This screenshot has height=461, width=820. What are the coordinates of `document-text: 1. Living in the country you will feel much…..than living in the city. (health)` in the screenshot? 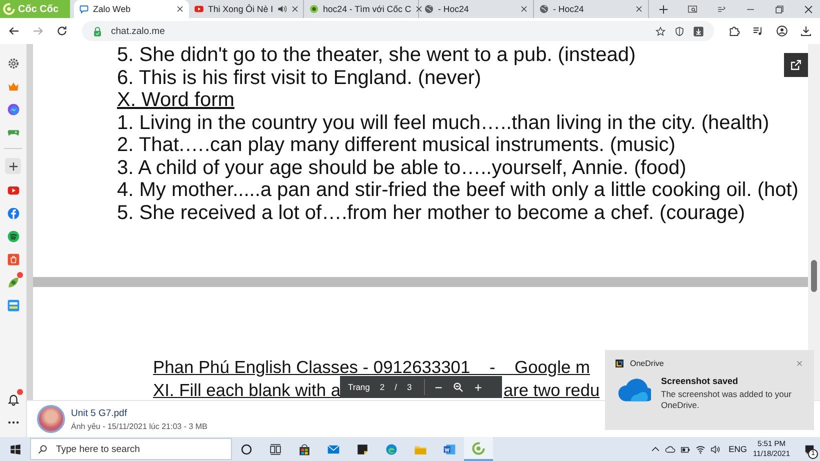 It's located at (443, 123).